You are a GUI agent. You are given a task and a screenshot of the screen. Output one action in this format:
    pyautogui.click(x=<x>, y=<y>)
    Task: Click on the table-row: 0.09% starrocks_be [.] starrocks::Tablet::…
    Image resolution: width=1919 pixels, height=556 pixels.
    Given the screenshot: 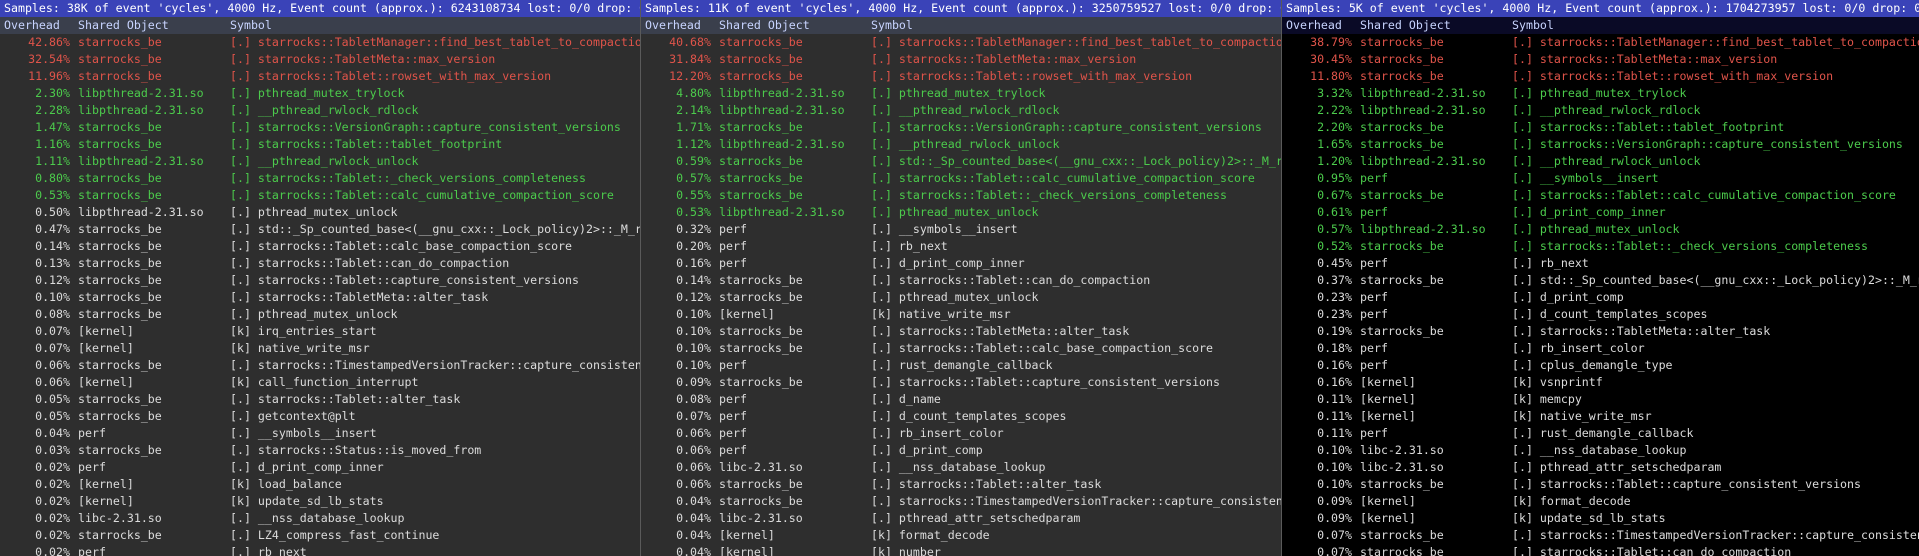 What is the action you would take?
    pyautogui.click(x=961, y=382)
    